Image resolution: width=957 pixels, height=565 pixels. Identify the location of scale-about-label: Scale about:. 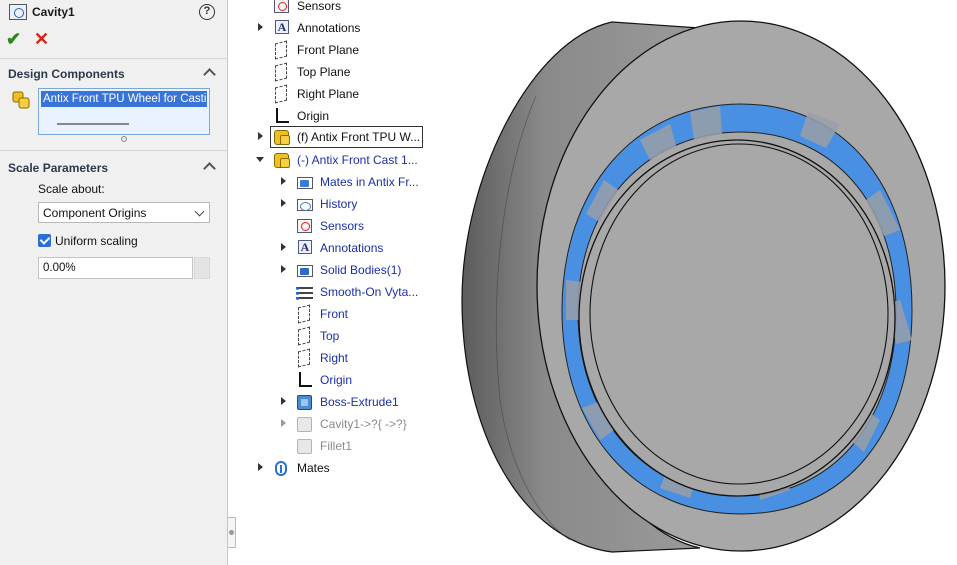
(71, 189).